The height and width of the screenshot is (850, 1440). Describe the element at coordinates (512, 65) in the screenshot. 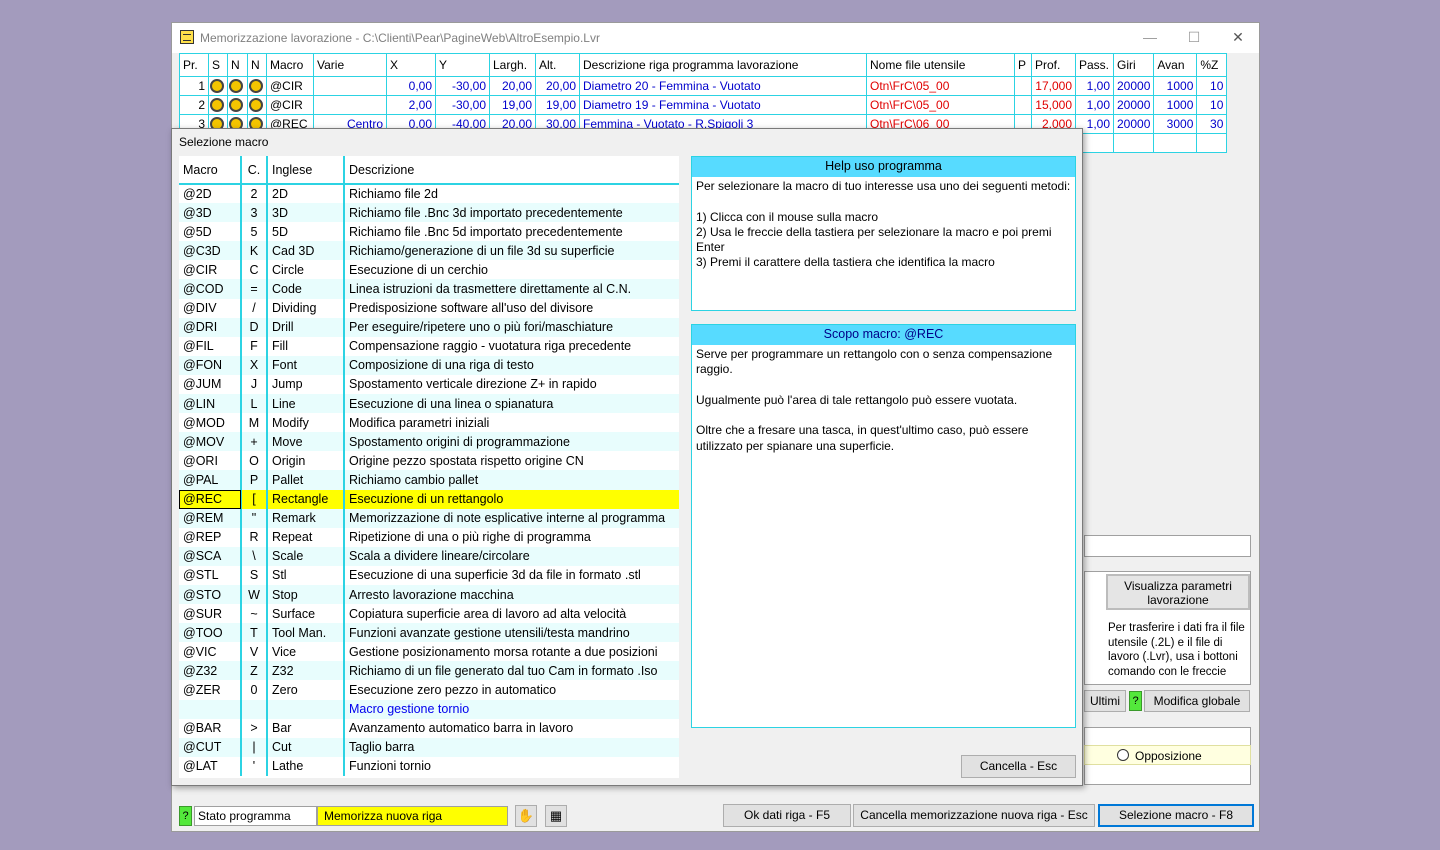

I see `grid-col-header: Largh.` at that location.